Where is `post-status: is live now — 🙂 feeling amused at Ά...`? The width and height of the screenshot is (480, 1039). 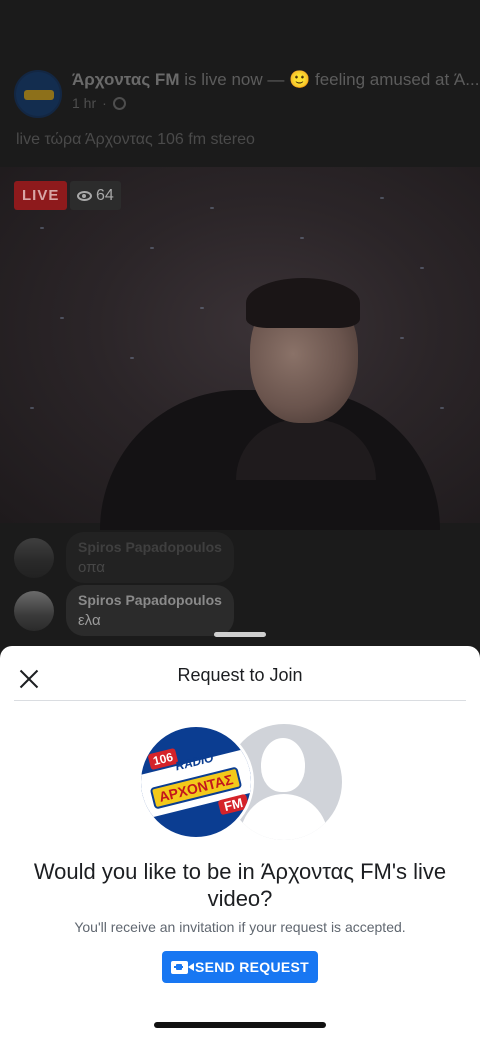 post-status: is live now — 🙂 feeling amused at Ά... is located at coordinates (332, 79).